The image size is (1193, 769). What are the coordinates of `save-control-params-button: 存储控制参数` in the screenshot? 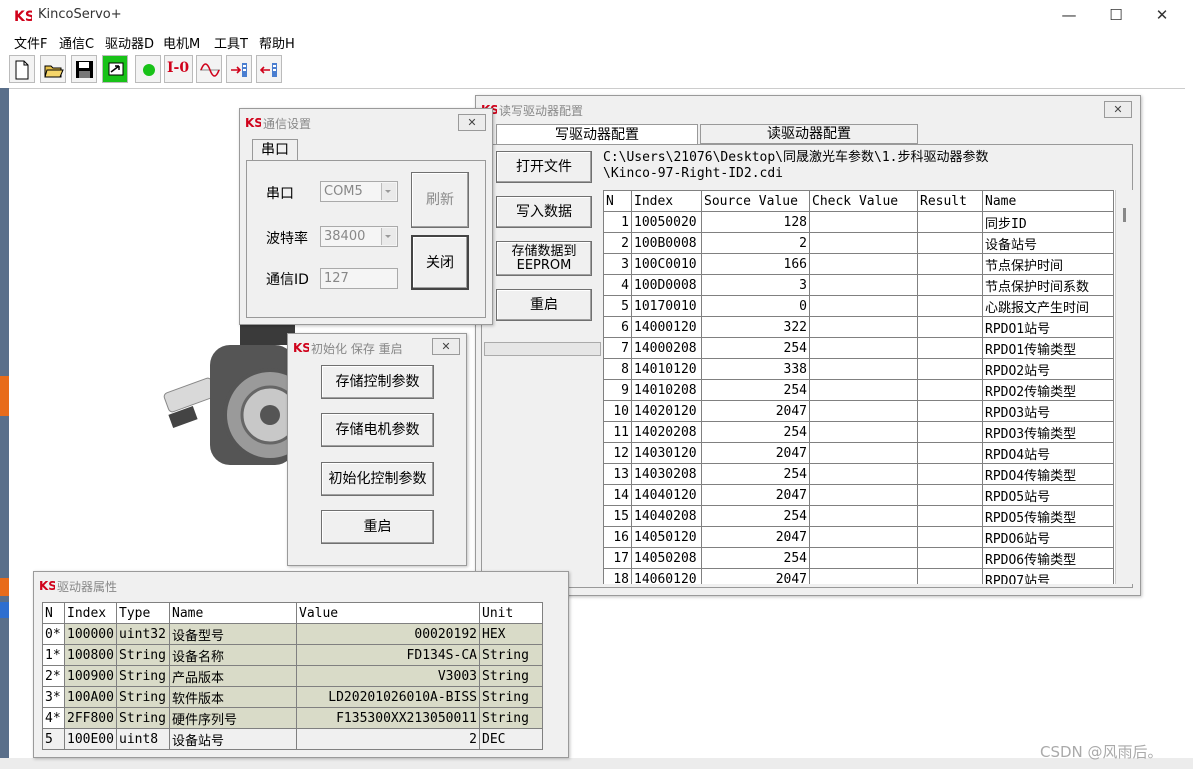 It's located at (377, 382).